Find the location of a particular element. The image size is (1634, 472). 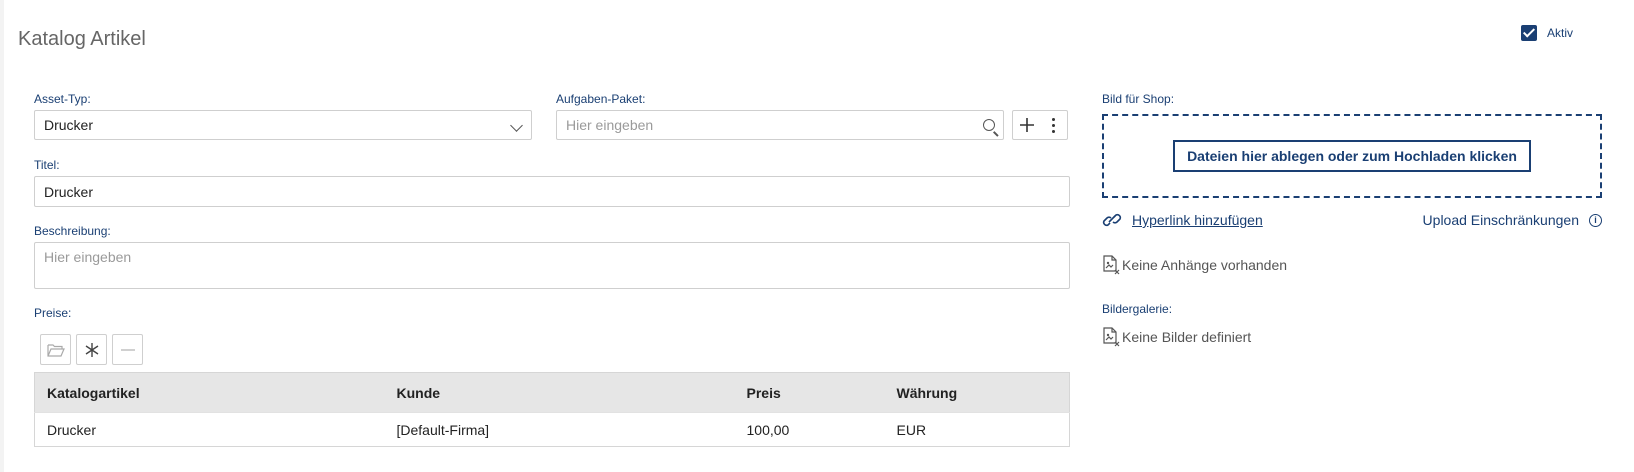

table-row: Drucker [Default-Firma] 100,00 EUR is located at coordinates (552, 429).